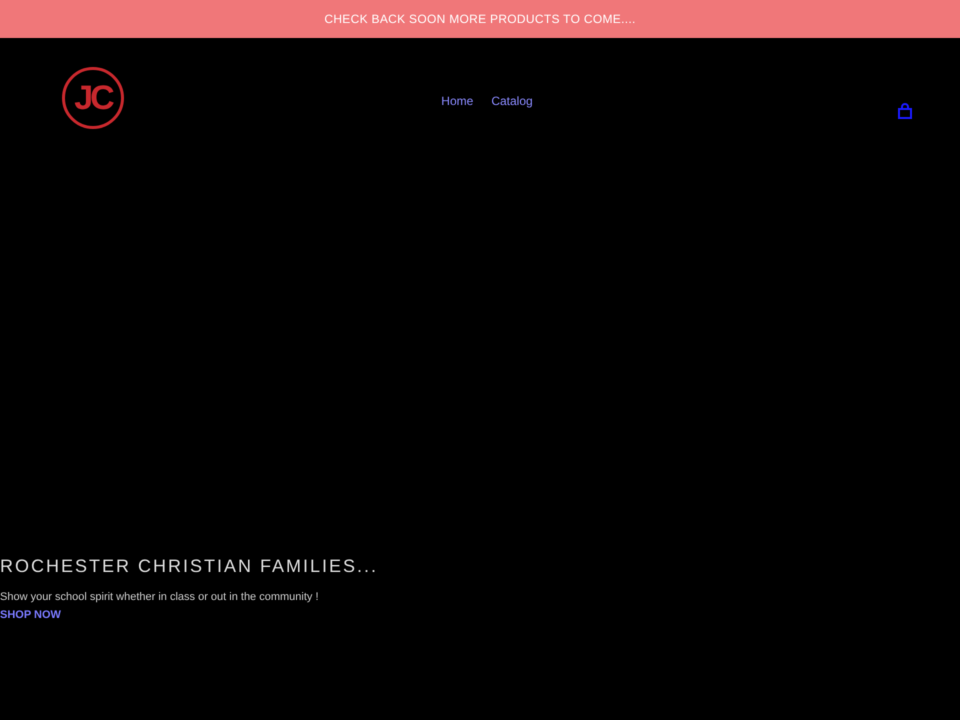 The image size is (960, 720). Describe the element at coordinates (512, 101) in the screenshot. I see `nav-link: Catalog` at that location.